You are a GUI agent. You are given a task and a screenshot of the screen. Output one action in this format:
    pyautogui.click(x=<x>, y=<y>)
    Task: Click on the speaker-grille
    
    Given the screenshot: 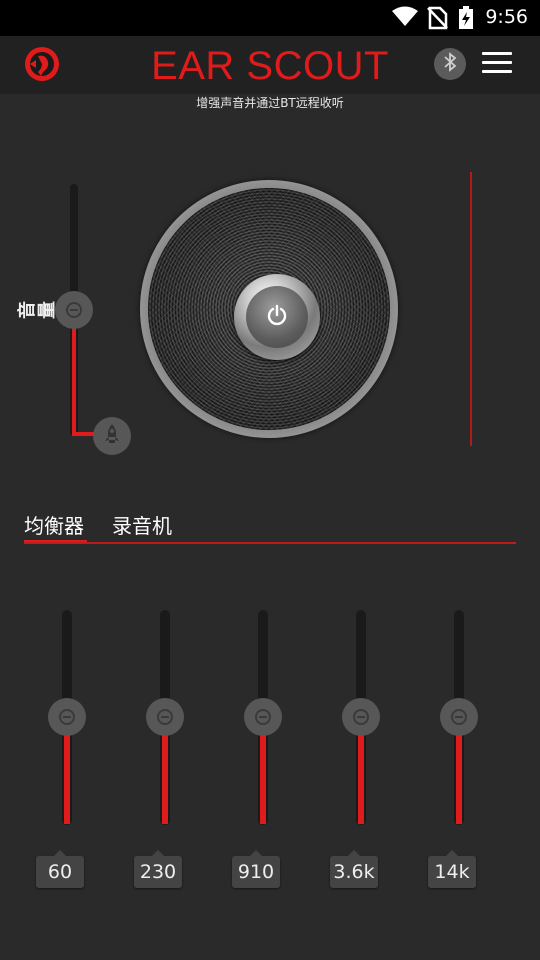 What is the action you would take?
    pyautogui.click(x=269, y=309)
    